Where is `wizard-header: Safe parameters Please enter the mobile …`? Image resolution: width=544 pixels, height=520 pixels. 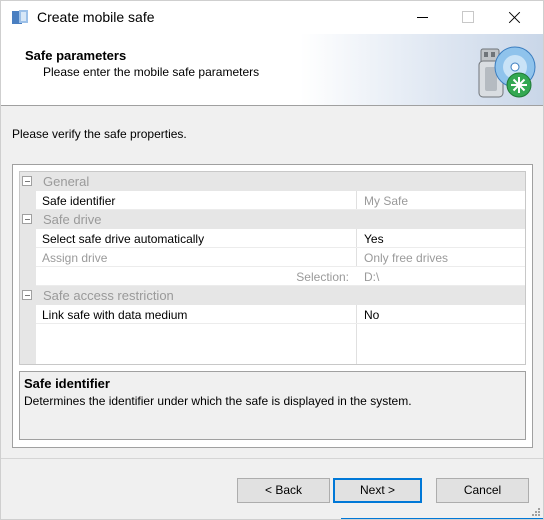 wizard-header: Safe parameters Please enter the mobile … is located at coordinates (272, 70).